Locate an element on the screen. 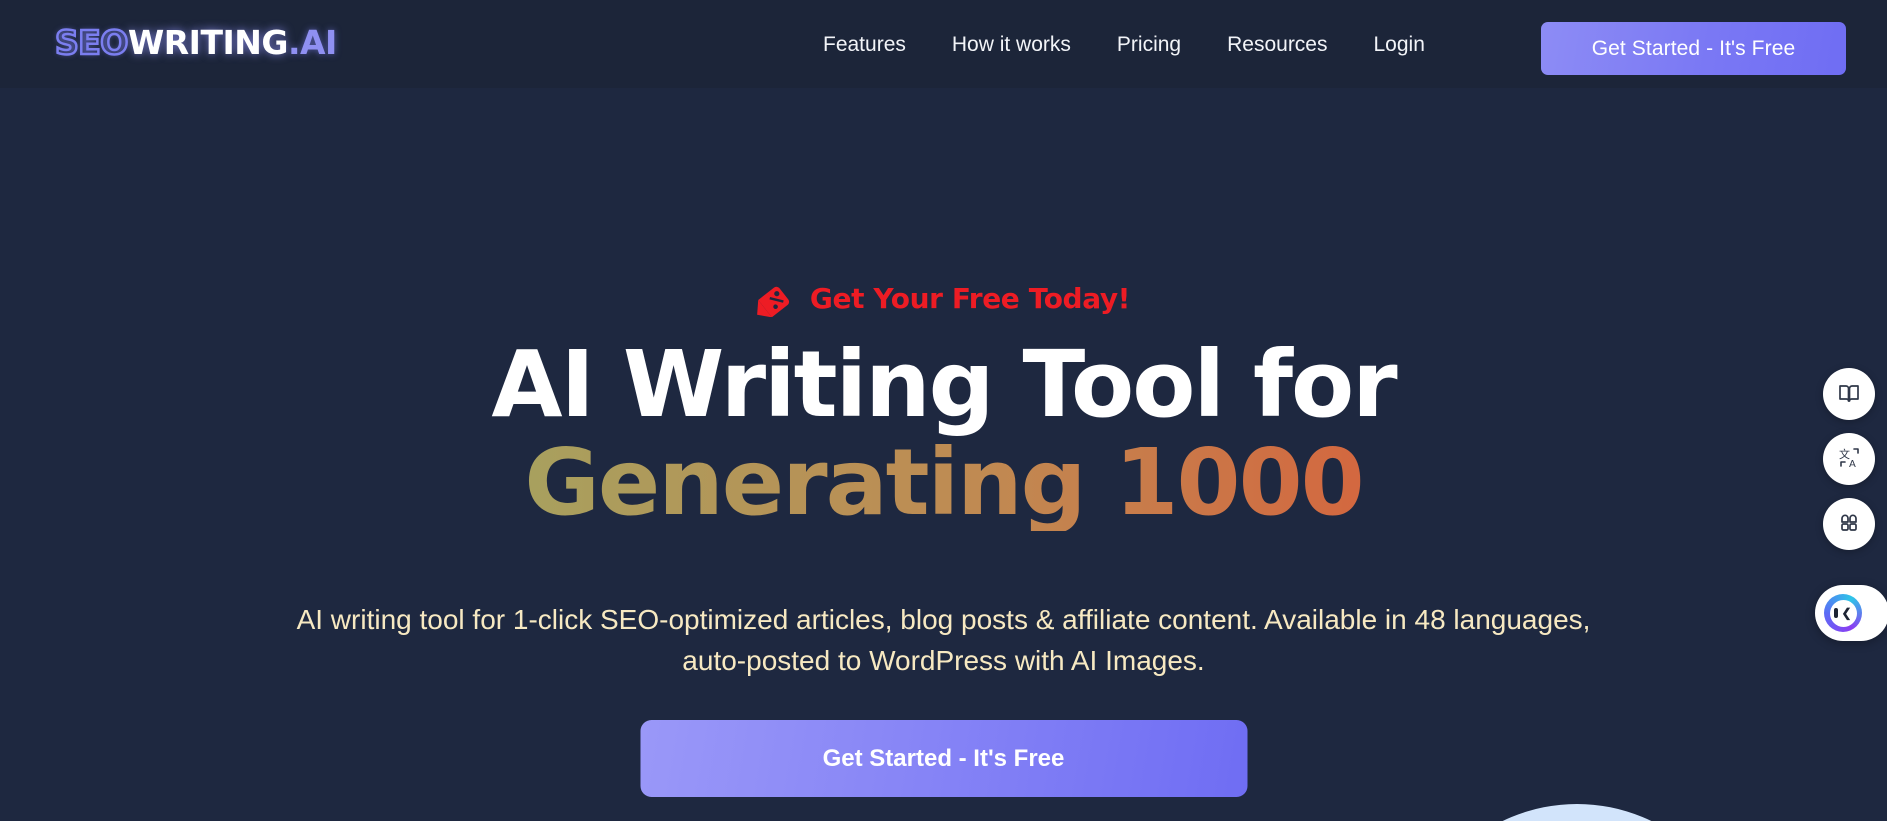 This screenshot has width=1887, height=821. nav-item-pricing: Pricing is located at coordinates (1149, 44).